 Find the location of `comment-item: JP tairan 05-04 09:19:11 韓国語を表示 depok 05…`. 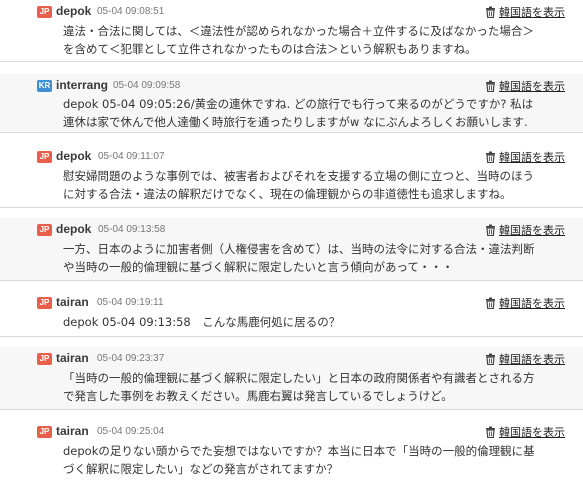

comment-item: JP tairan 05-04 09:19:11 韓国語を表示 depok 05… is located at coordinates (291, 314).